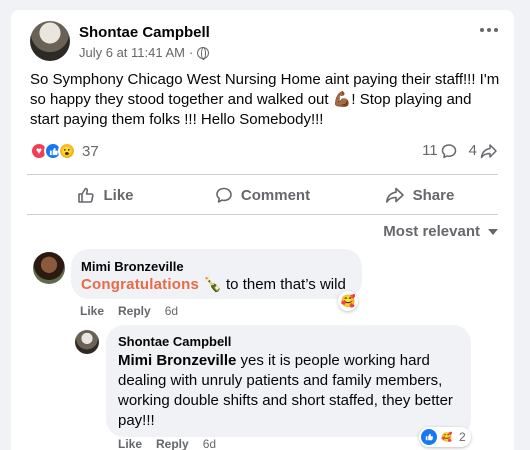 The height and width of the screenshot is (450, 530). What do you see at coordinates (177, 360) in the screenshot?
I see `mention-link: Mimi Bronzeville` at bounding box center [177, 360].